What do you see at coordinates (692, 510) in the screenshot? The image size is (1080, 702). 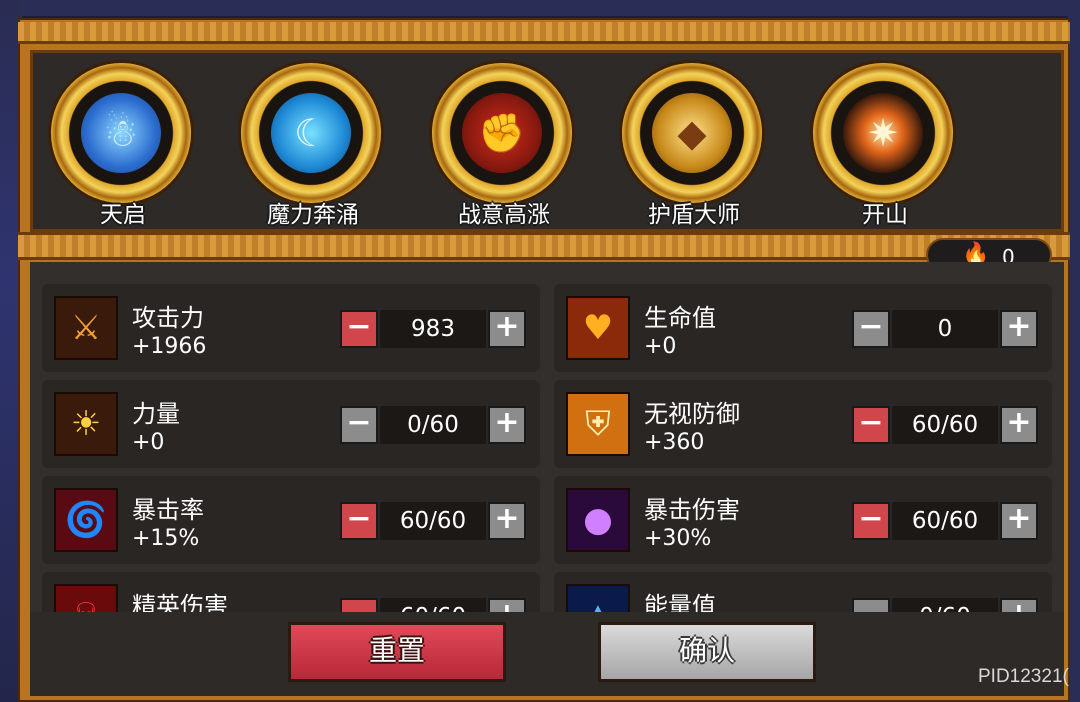 I see `stat-label: 暴击伤害` at bounding box center [692, 510].